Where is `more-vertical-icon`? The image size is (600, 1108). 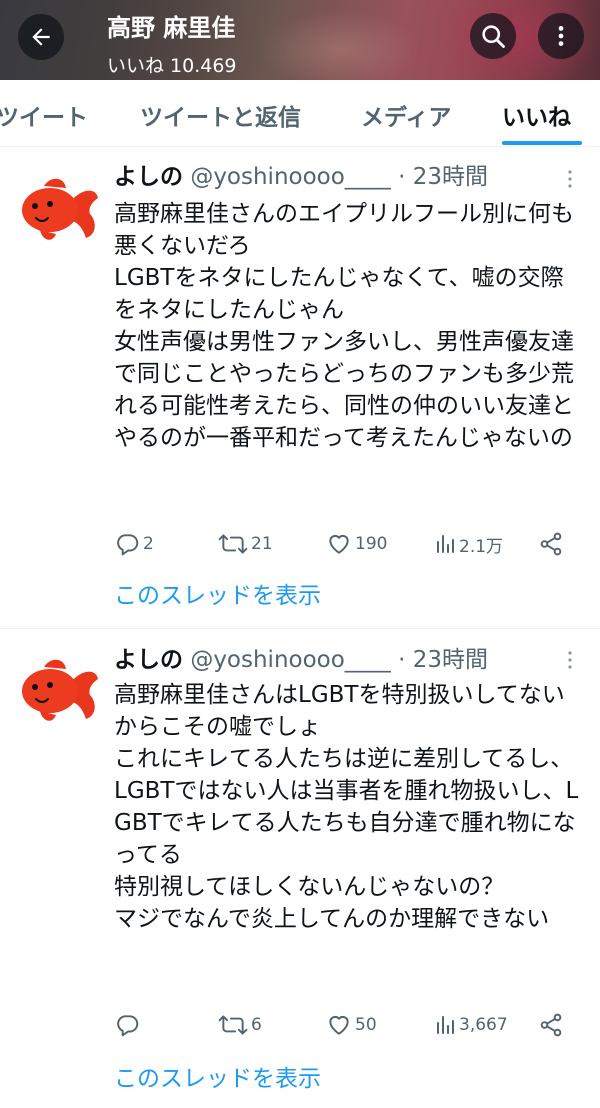 more-vertical-icon is located at coordinates (561, 36).